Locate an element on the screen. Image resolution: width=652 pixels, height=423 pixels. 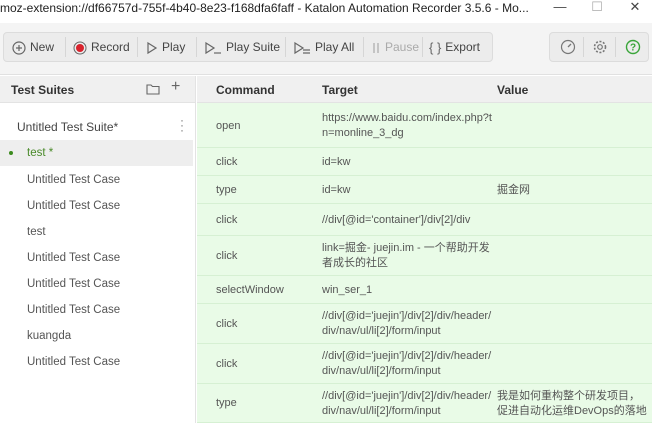
target-cell: //div[@id='container']/div[2]/div is located at coordinates (396, 220).